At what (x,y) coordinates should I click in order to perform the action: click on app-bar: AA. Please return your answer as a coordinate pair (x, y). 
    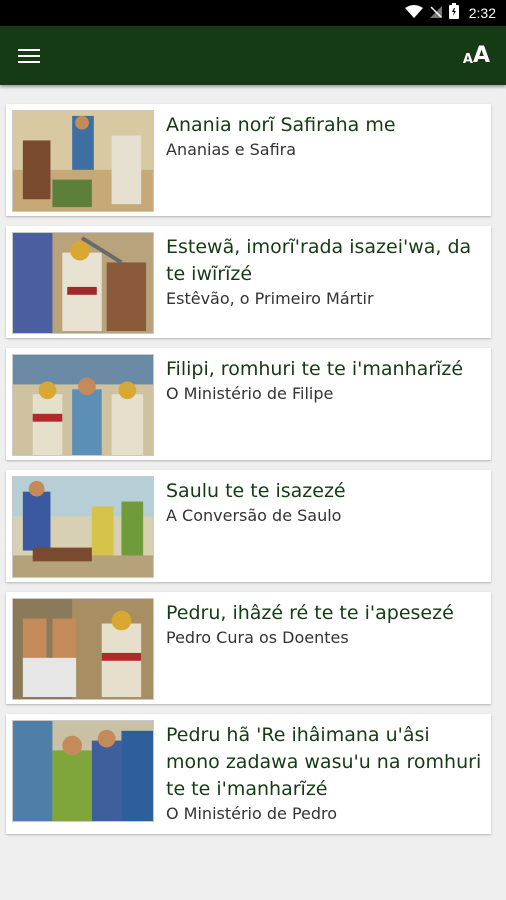
    Looking at the image, I should click on (253, 55).